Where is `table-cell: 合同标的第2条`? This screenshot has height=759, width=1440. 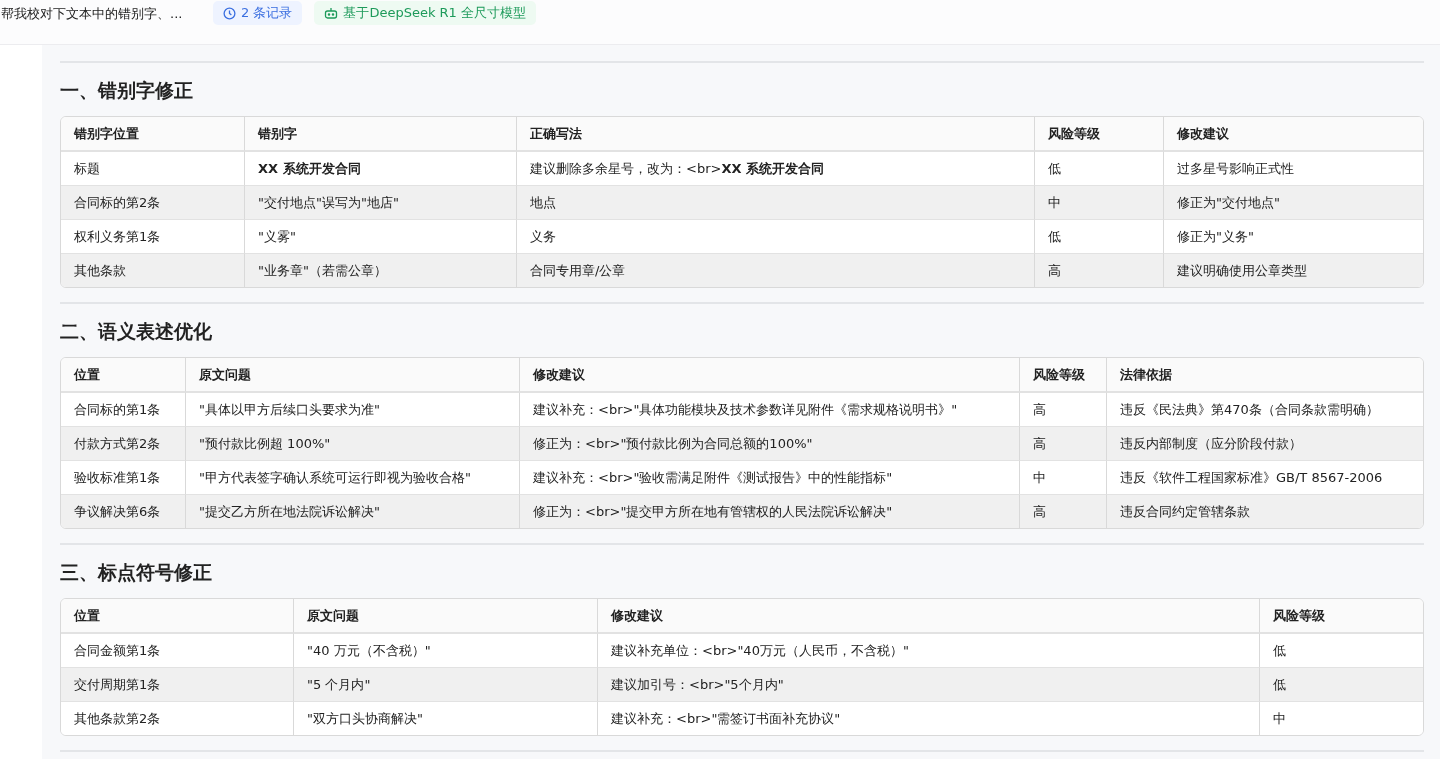
table-cell: 合同标的第2条 is located at coordinates (152, 202).